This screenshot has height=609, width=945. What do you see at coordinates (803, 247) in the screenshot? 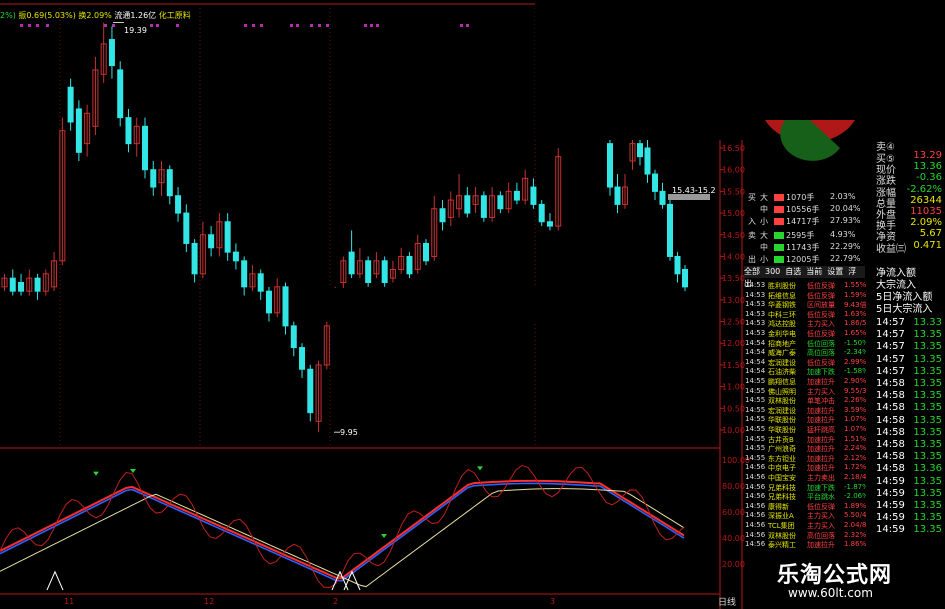
I see `order-volume: 11743手` at bounding box center [803, 247].